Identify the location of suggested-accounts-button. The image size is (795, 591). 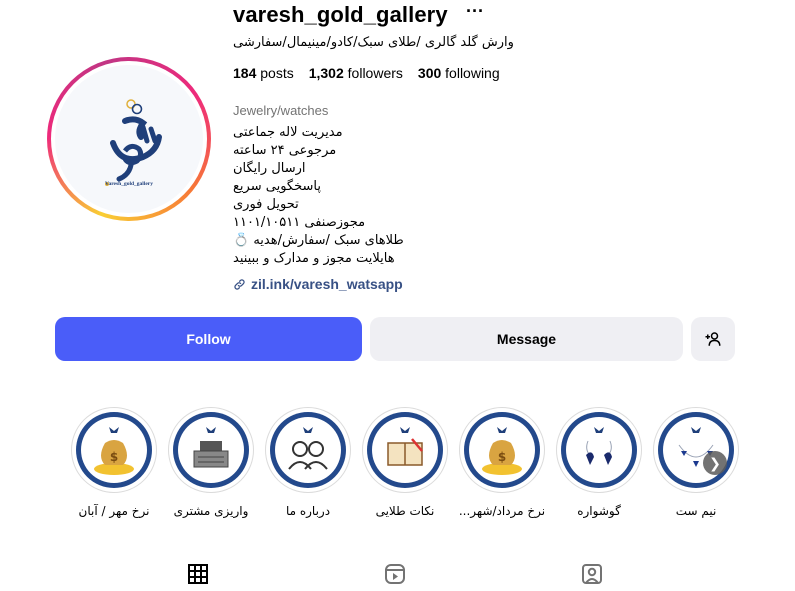
(713, 339).